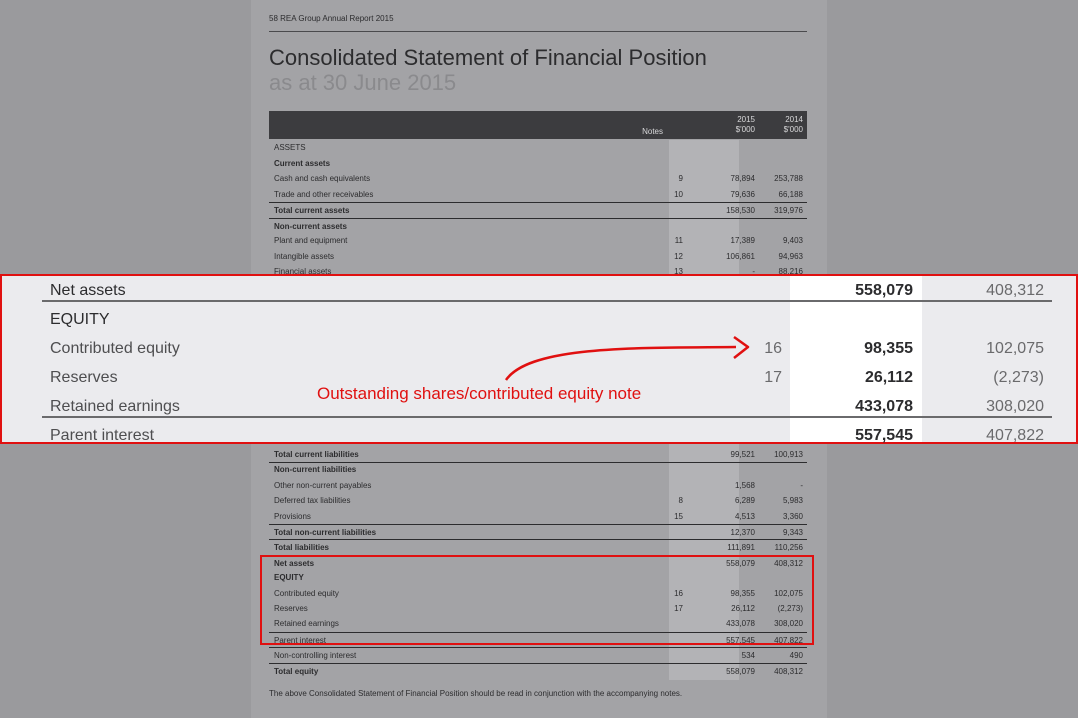 Image resolution: width=1078 pixels, height=718 pixels. I want to click on annotation-arrow, so click(627, 358).